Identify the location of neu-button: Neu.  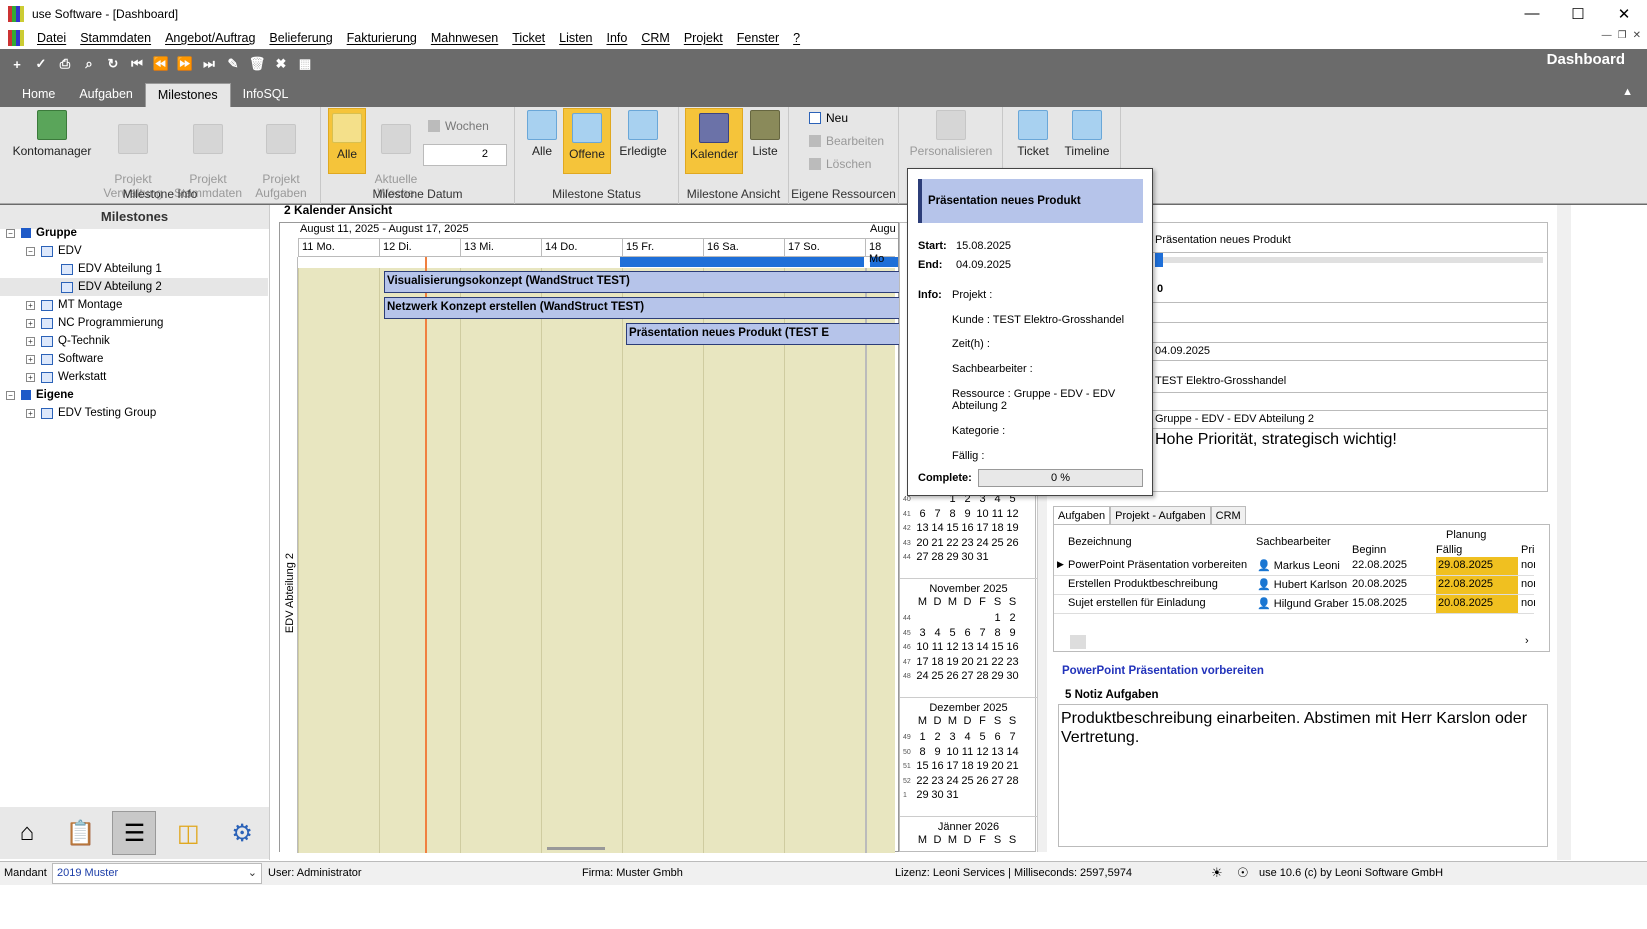
(828, 118).